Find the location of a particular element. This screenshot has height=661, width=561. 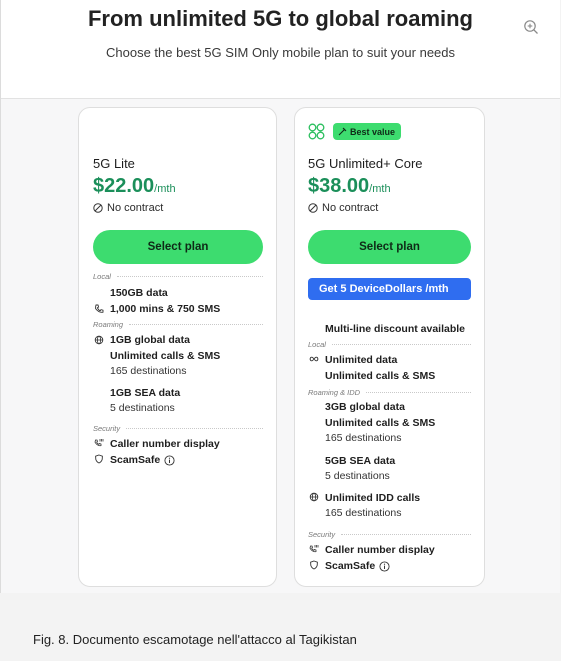

sparkle-icon is located at coordinates (342, 131).